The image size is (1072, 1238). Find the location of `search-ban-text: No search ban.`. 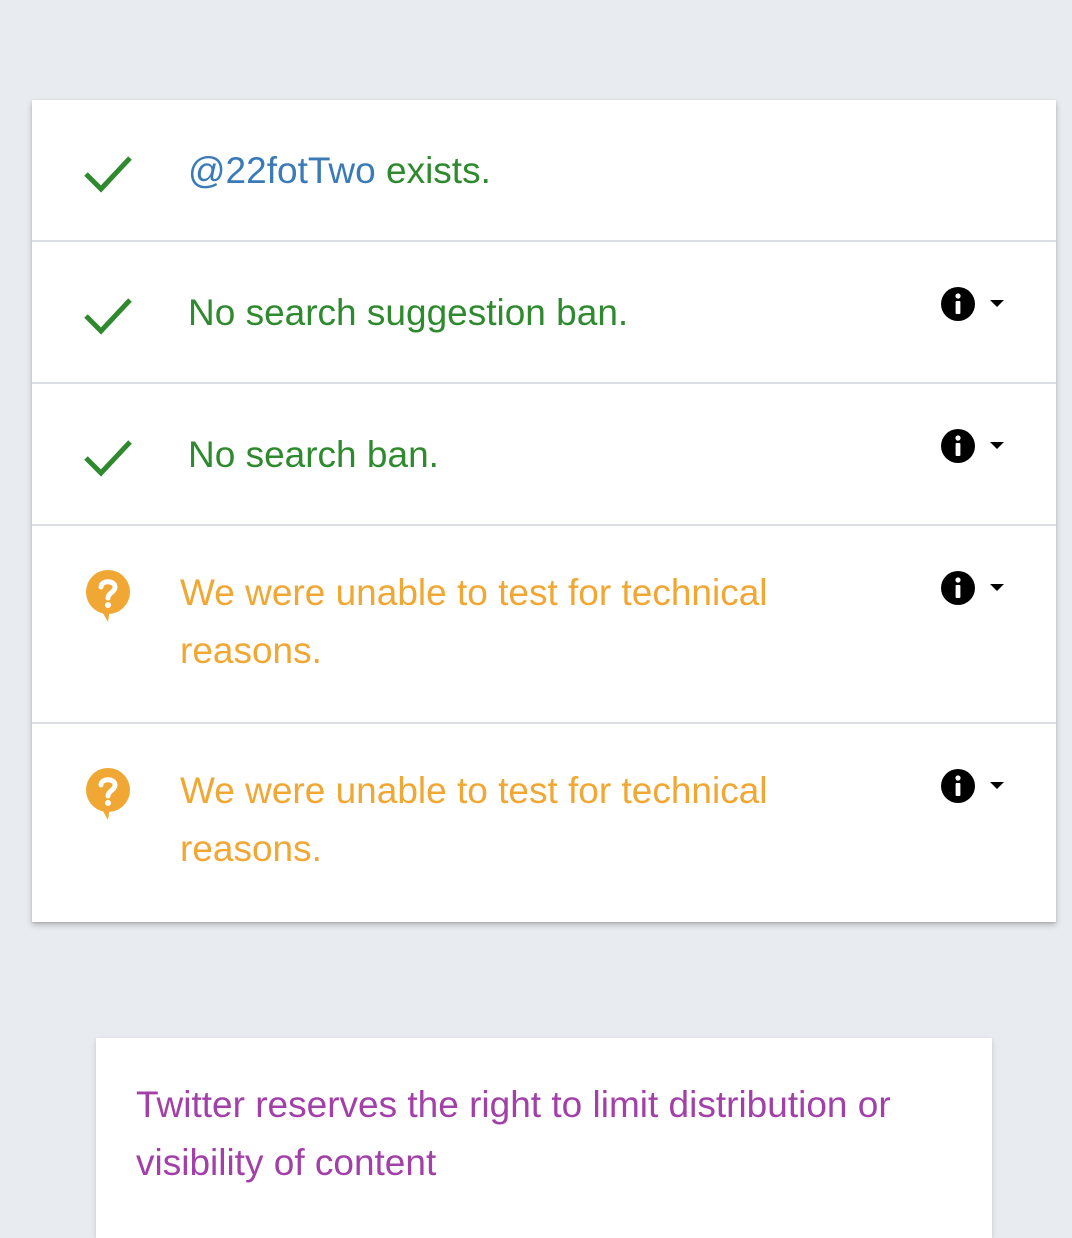

search-ban-text: No search ban. is located at coordinates (313, 454).